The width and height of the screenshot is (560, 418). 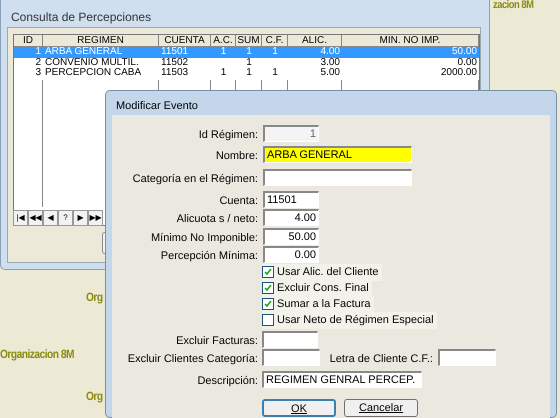 I want to click on input-field: REGIMEN GENRAL PERCEP., so click(x=342, y=379).